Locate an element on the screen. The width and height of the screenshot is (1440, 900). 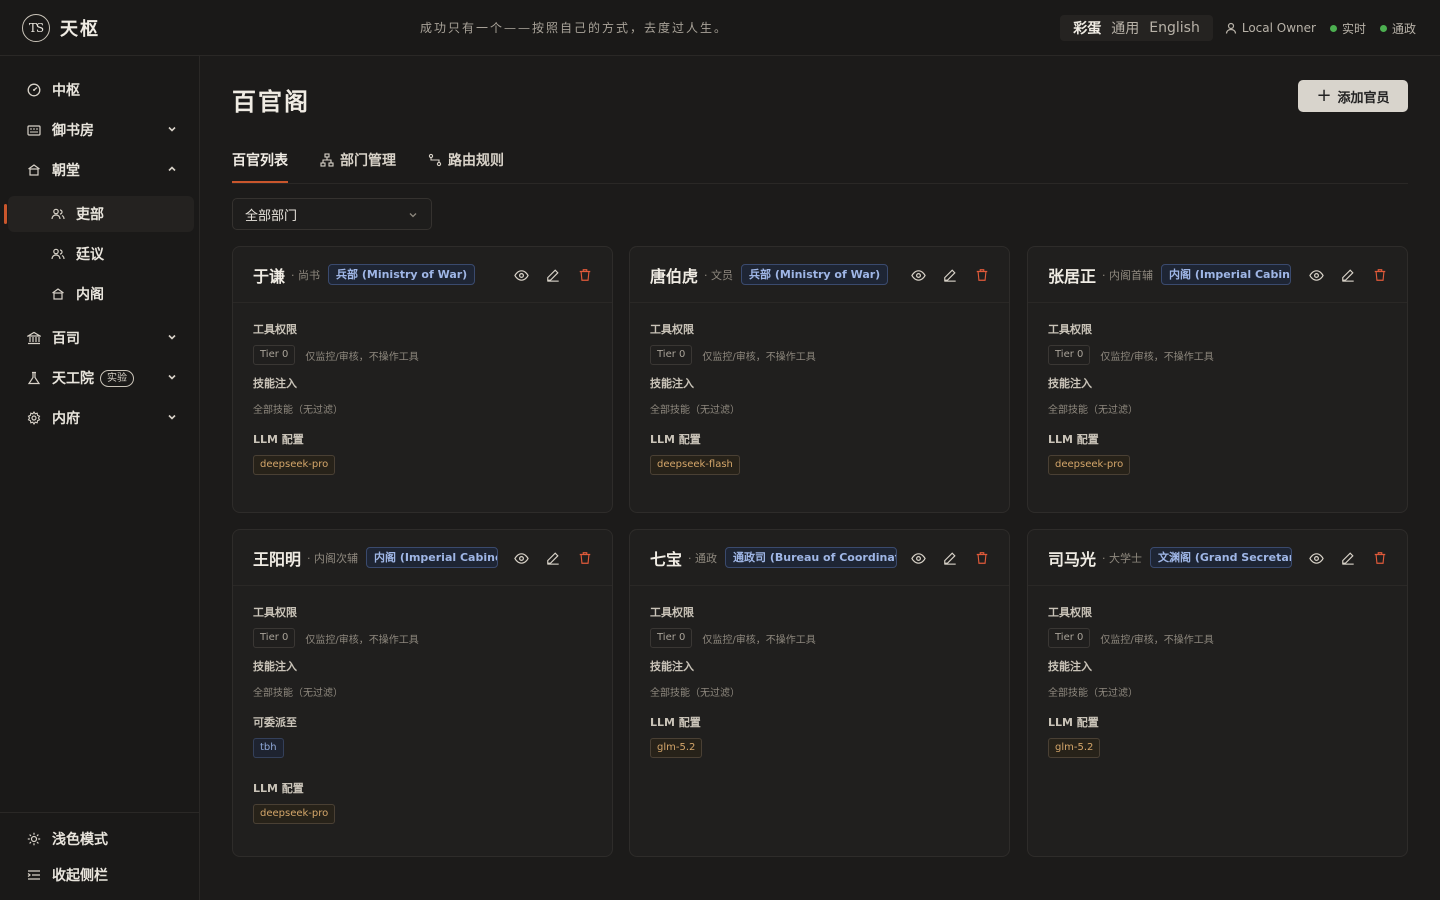
light-mode-toggle: 浅色模式 is located at coordinates (101, 839).